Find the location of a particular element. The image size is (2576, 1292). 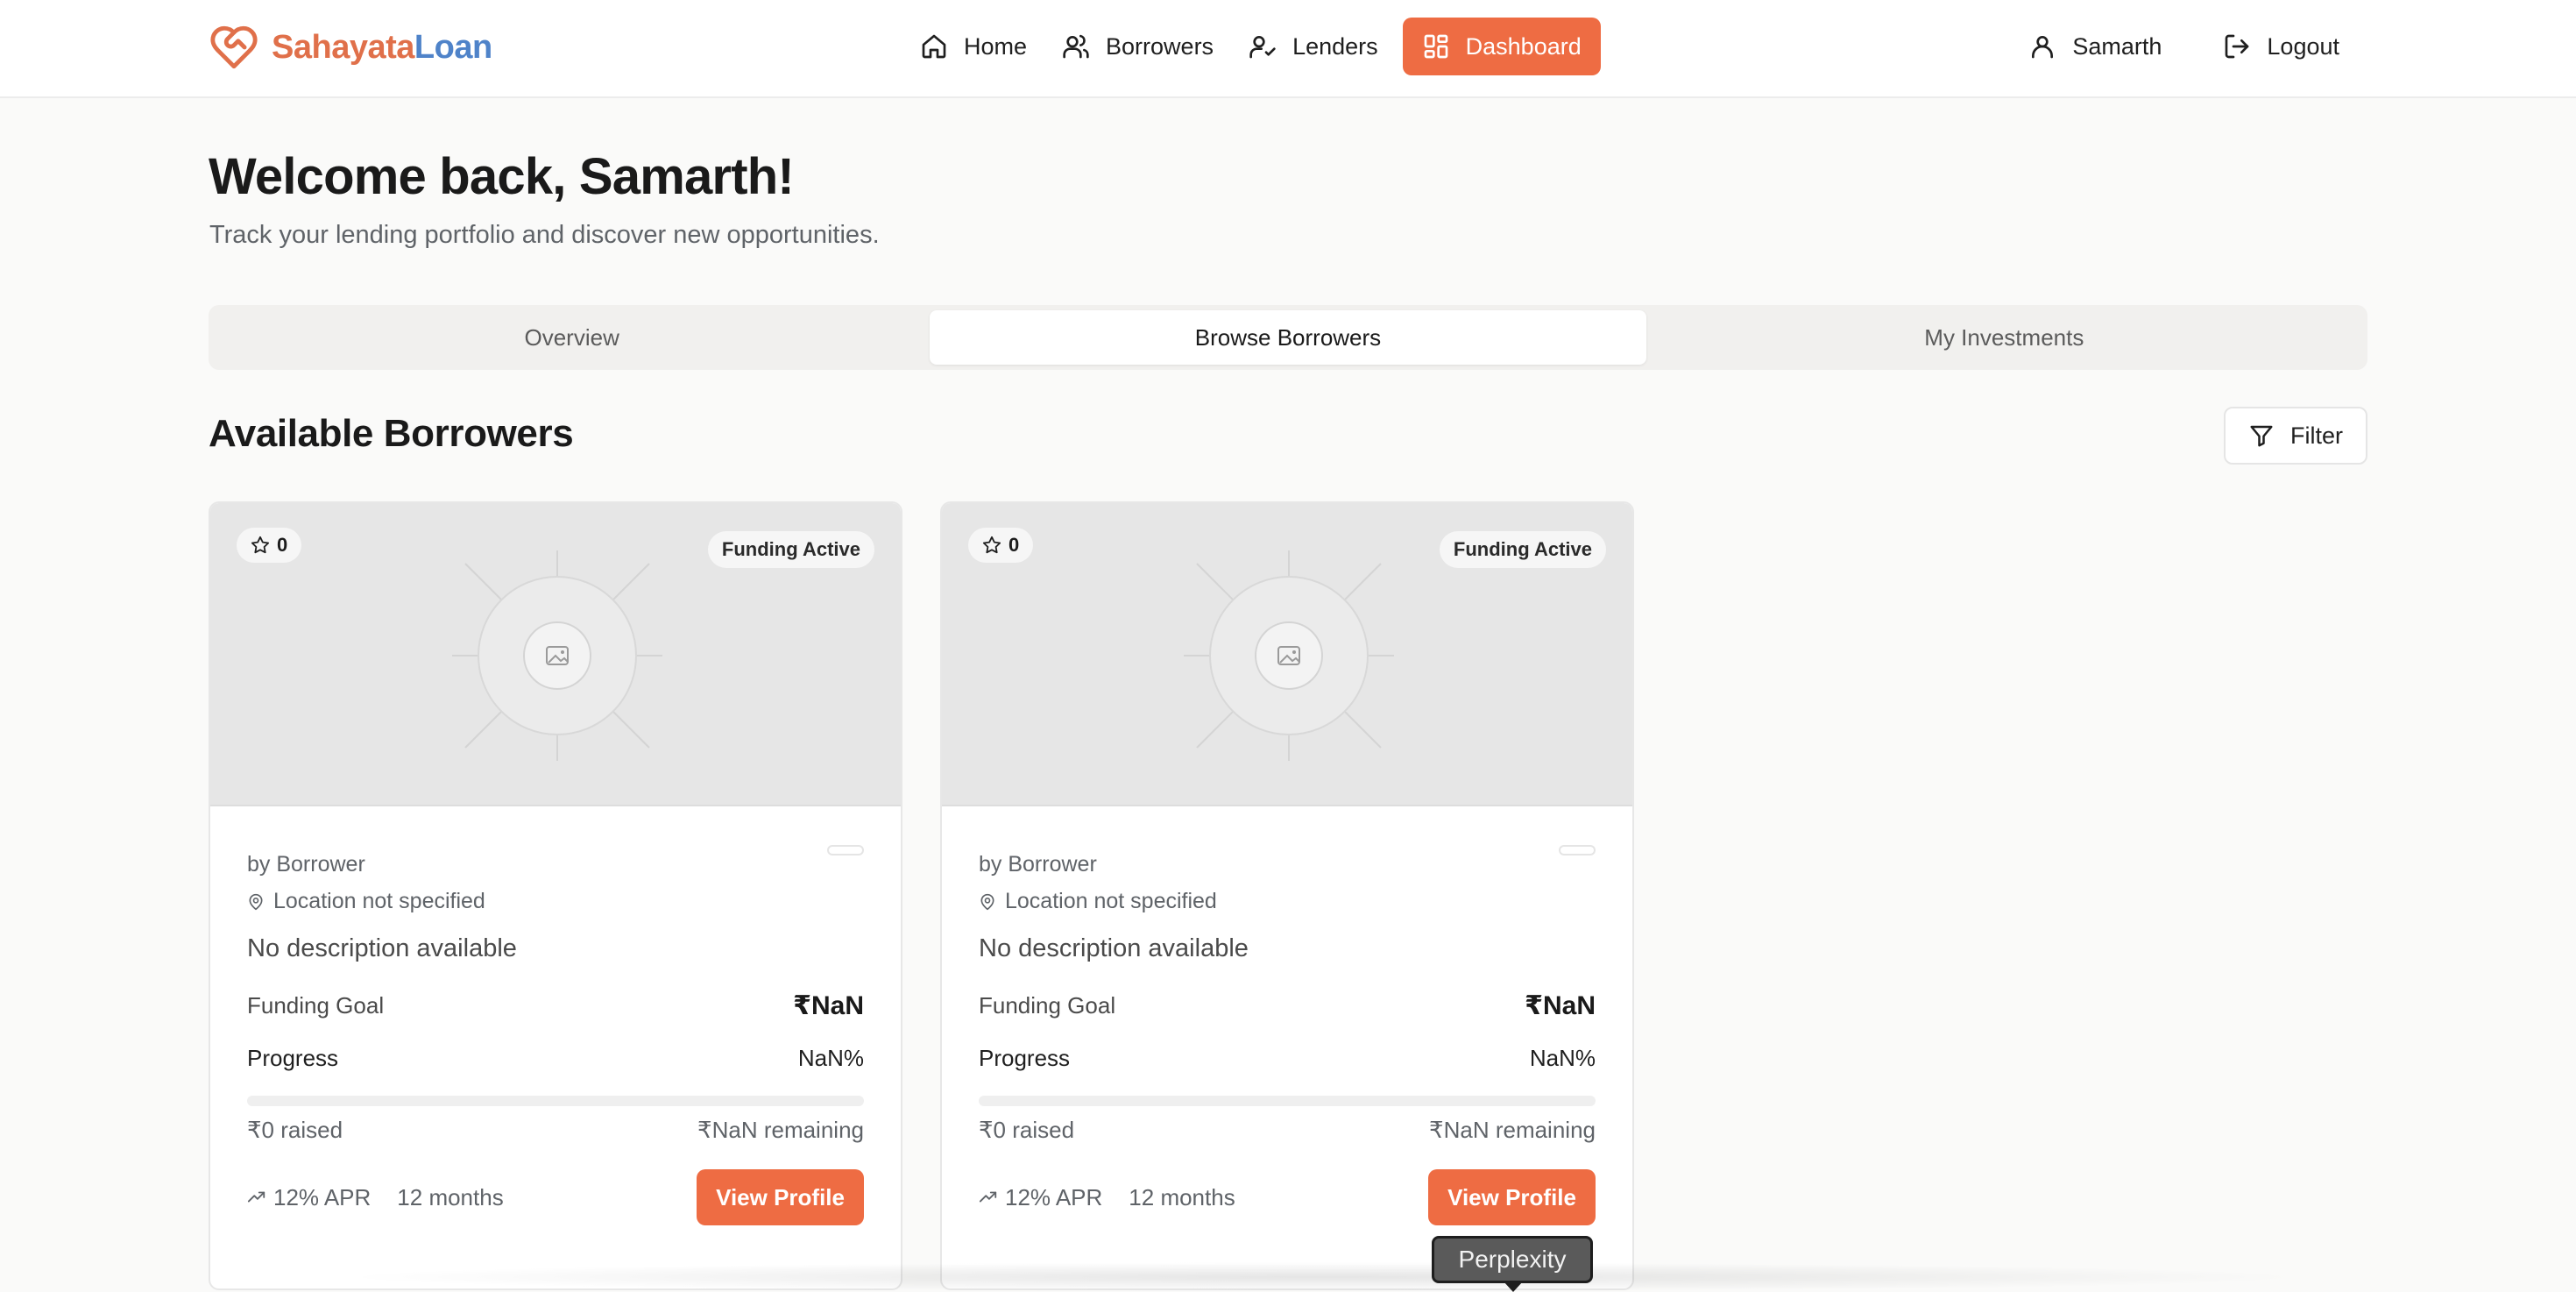

logout-button: Logout is located at coordinates (2281, 47).